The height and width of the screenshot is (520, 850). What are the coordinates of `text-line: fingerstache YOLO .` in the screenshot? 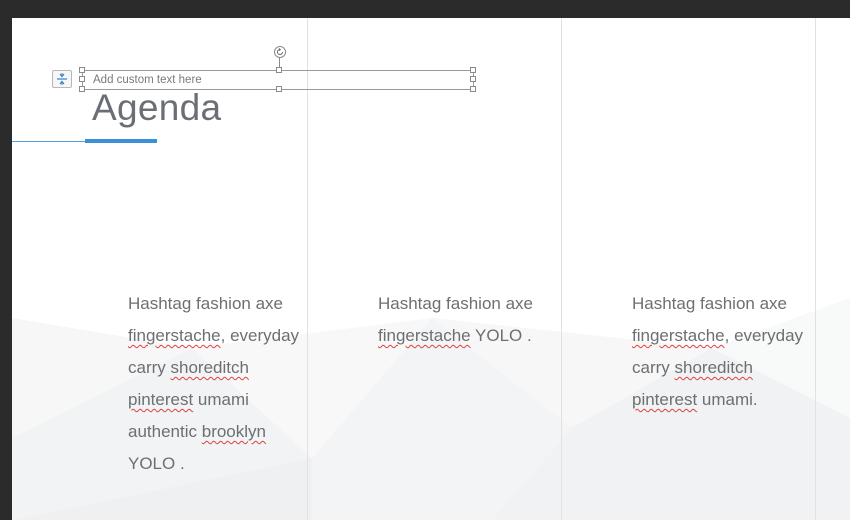 It's located at (455, 336).